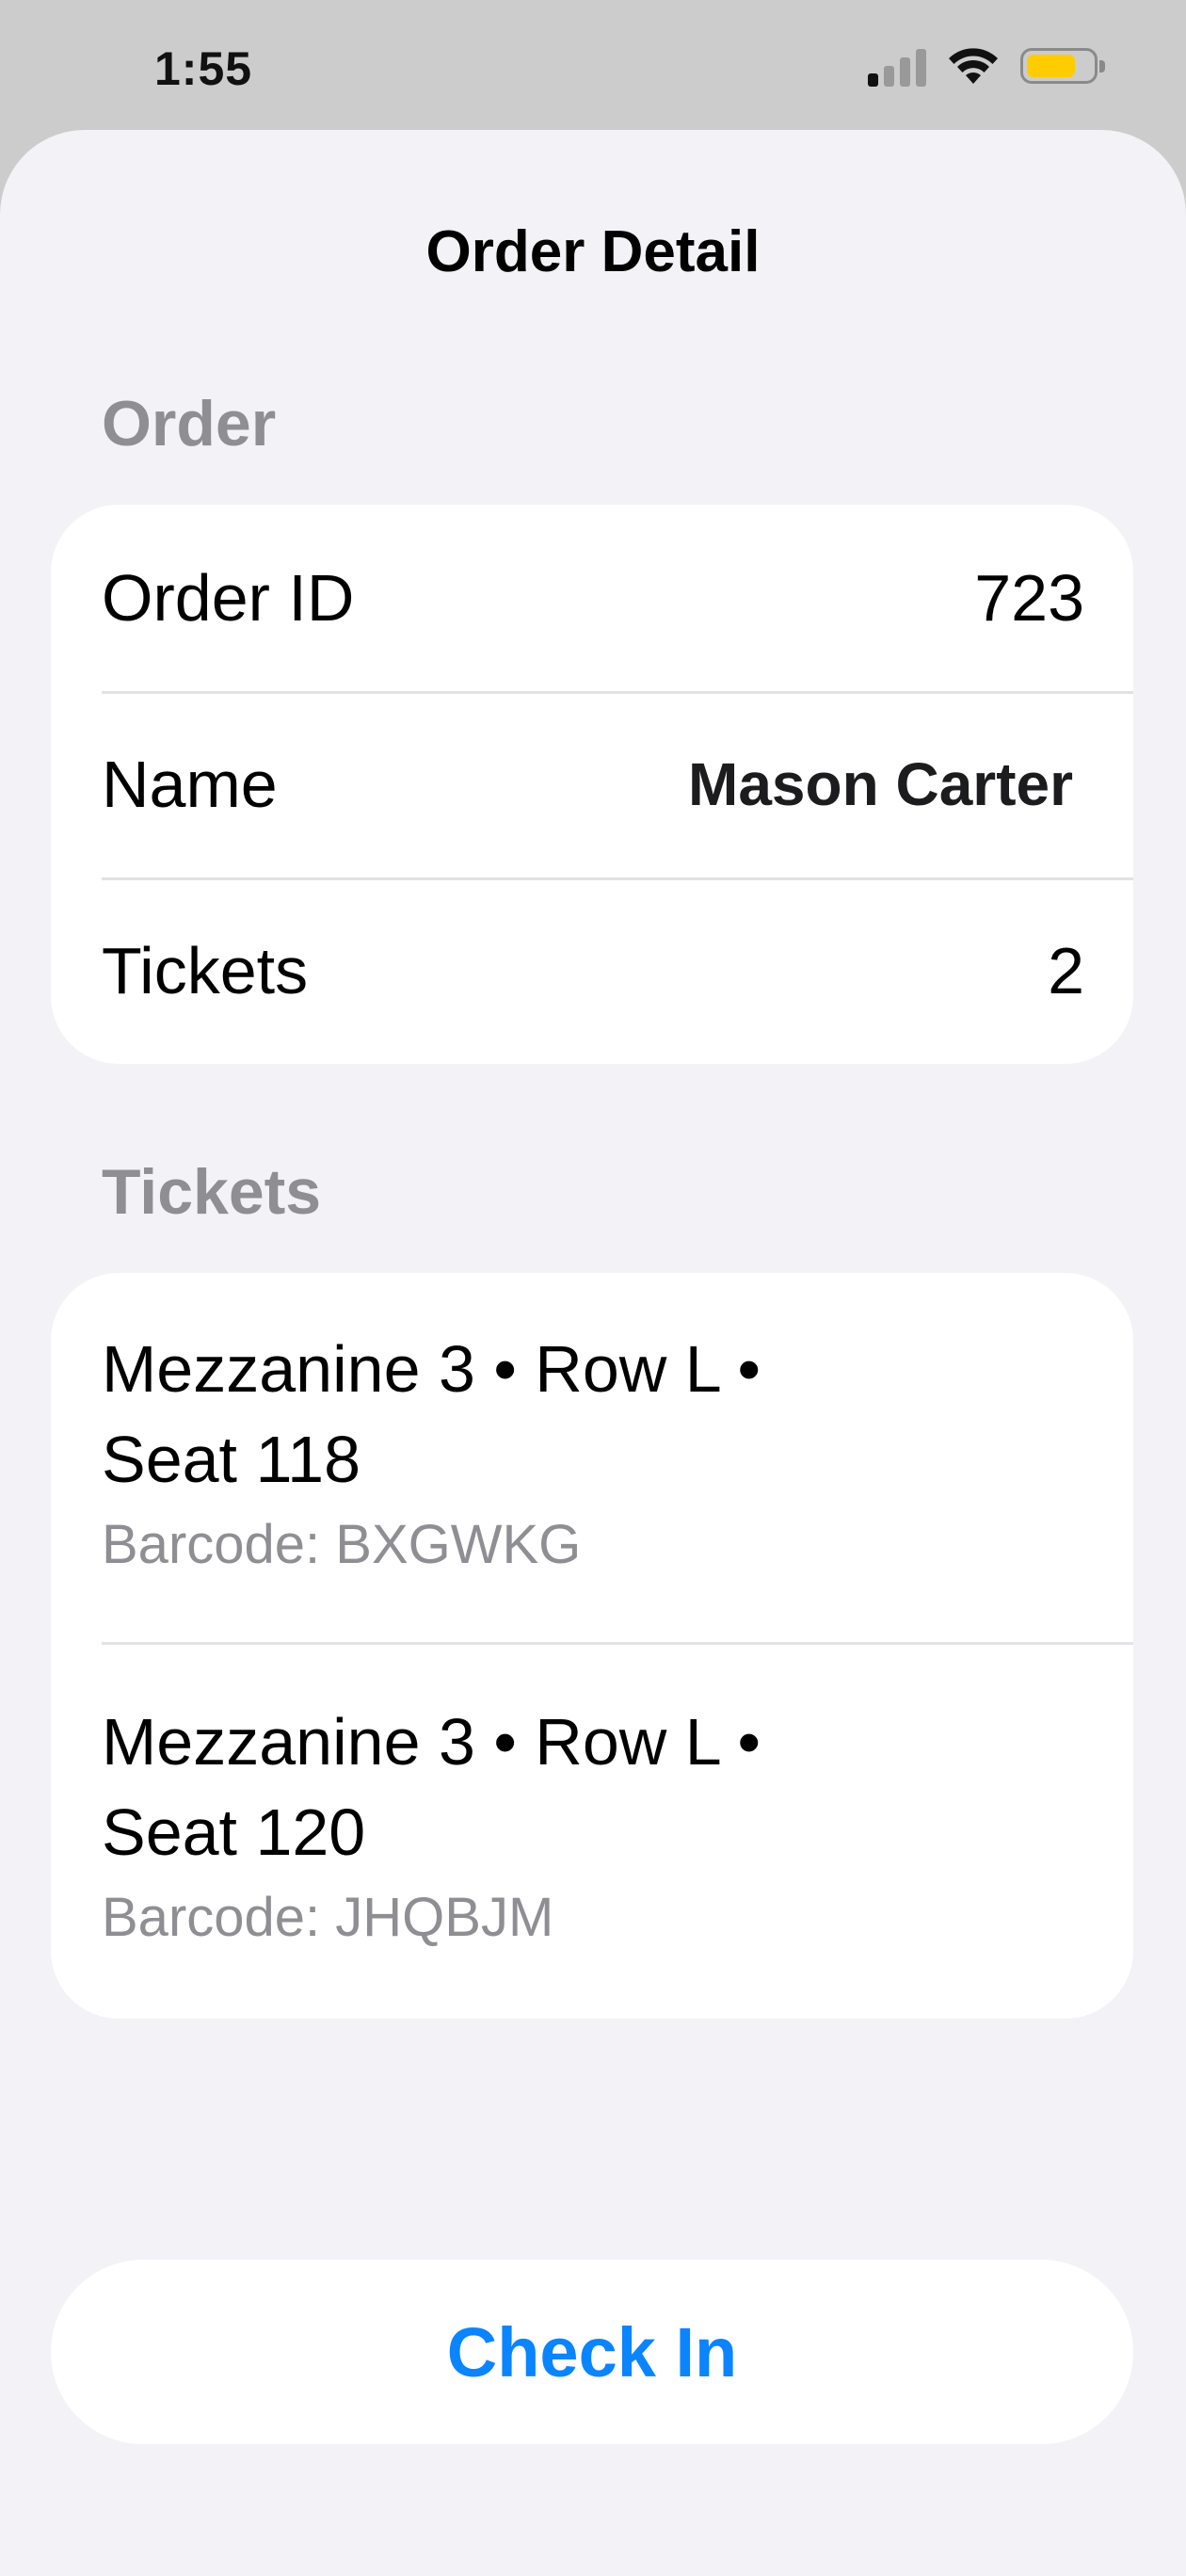  What do you see at coordinates (1066, 970) in the screenshot?
I see `tickets-count-value: 2` at bounding box center [1066, 970].